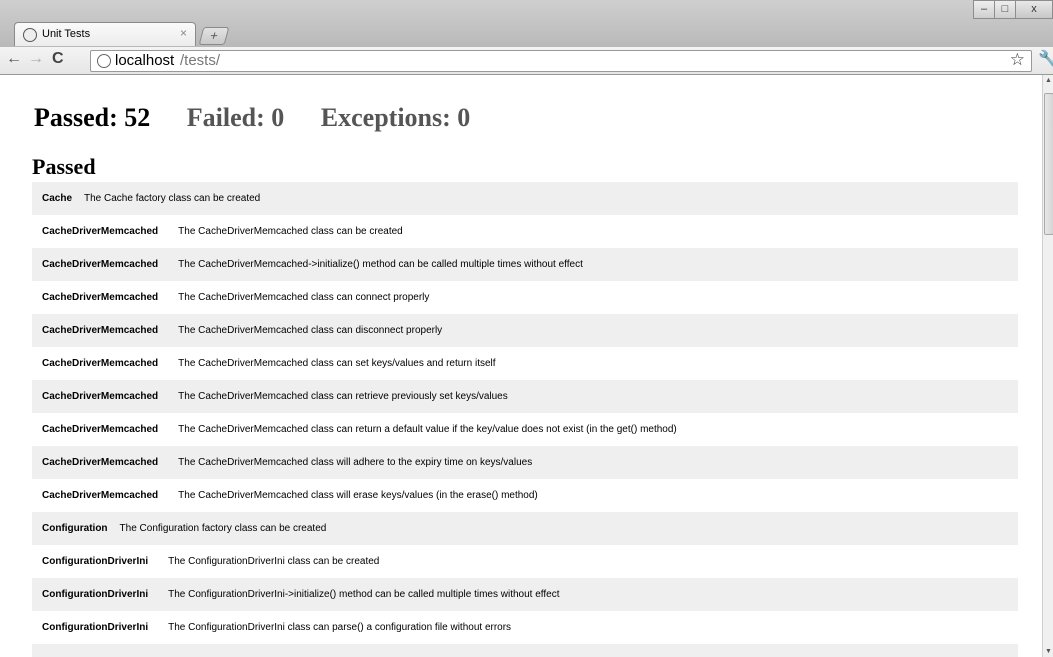  Describe the element at coordinates (36, 59) in the screenshot. I see `forward-button: →` at that location.